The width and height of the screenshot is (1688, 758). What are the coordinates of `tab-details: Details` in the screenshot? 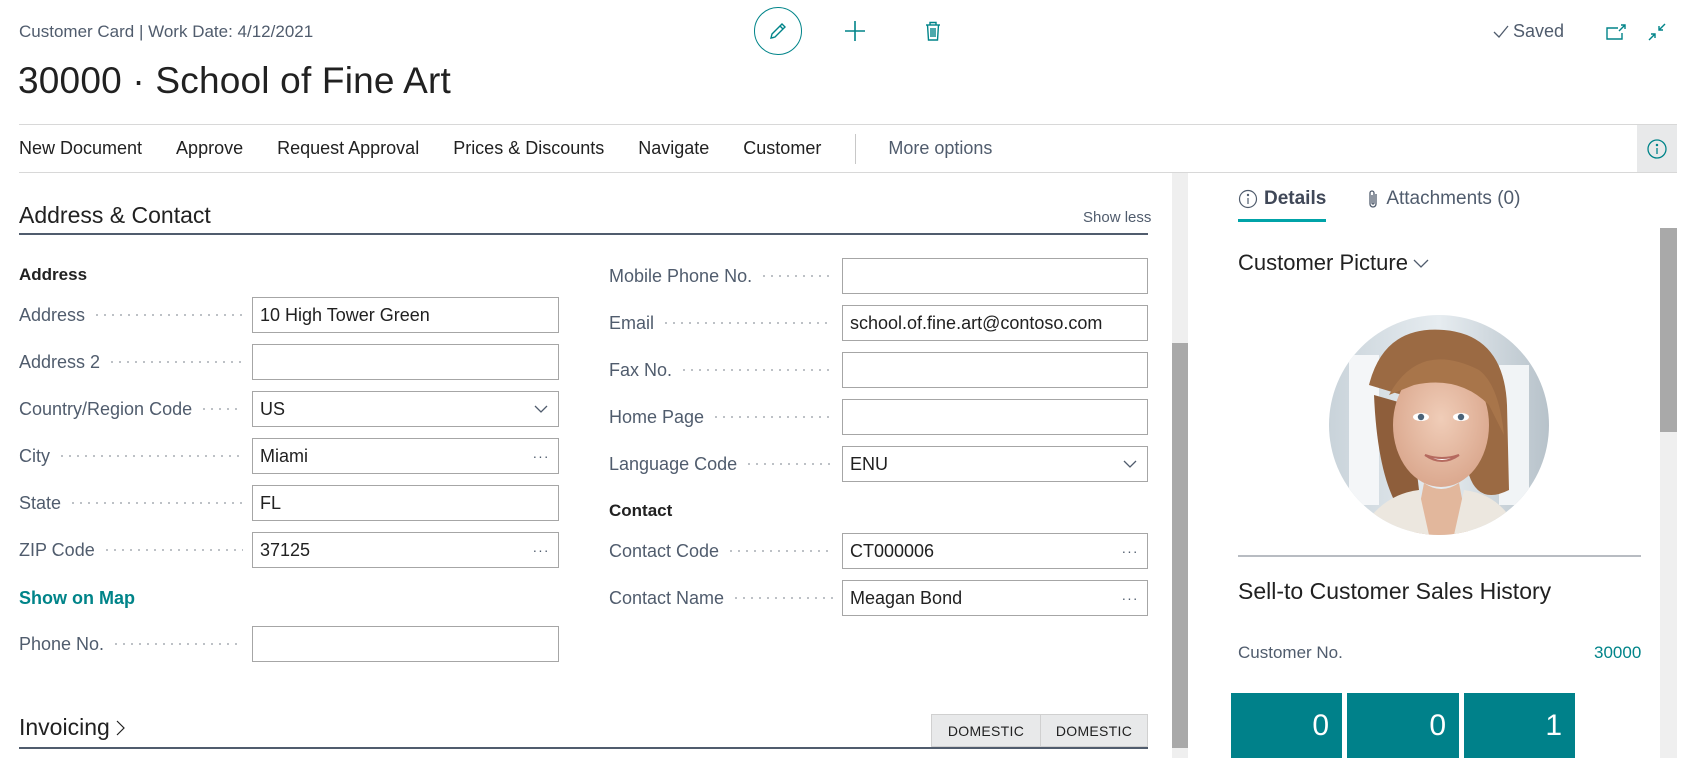 It's located at (1282, 205).